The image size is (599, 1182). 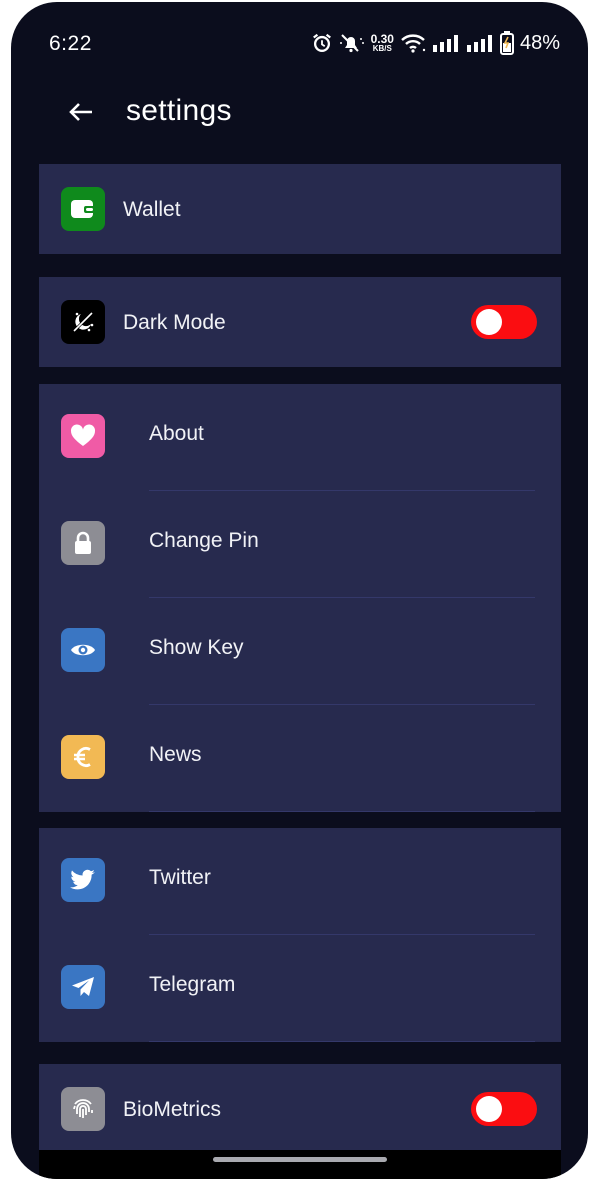 I want to click on euro-icon, so click(x=83, y=757).